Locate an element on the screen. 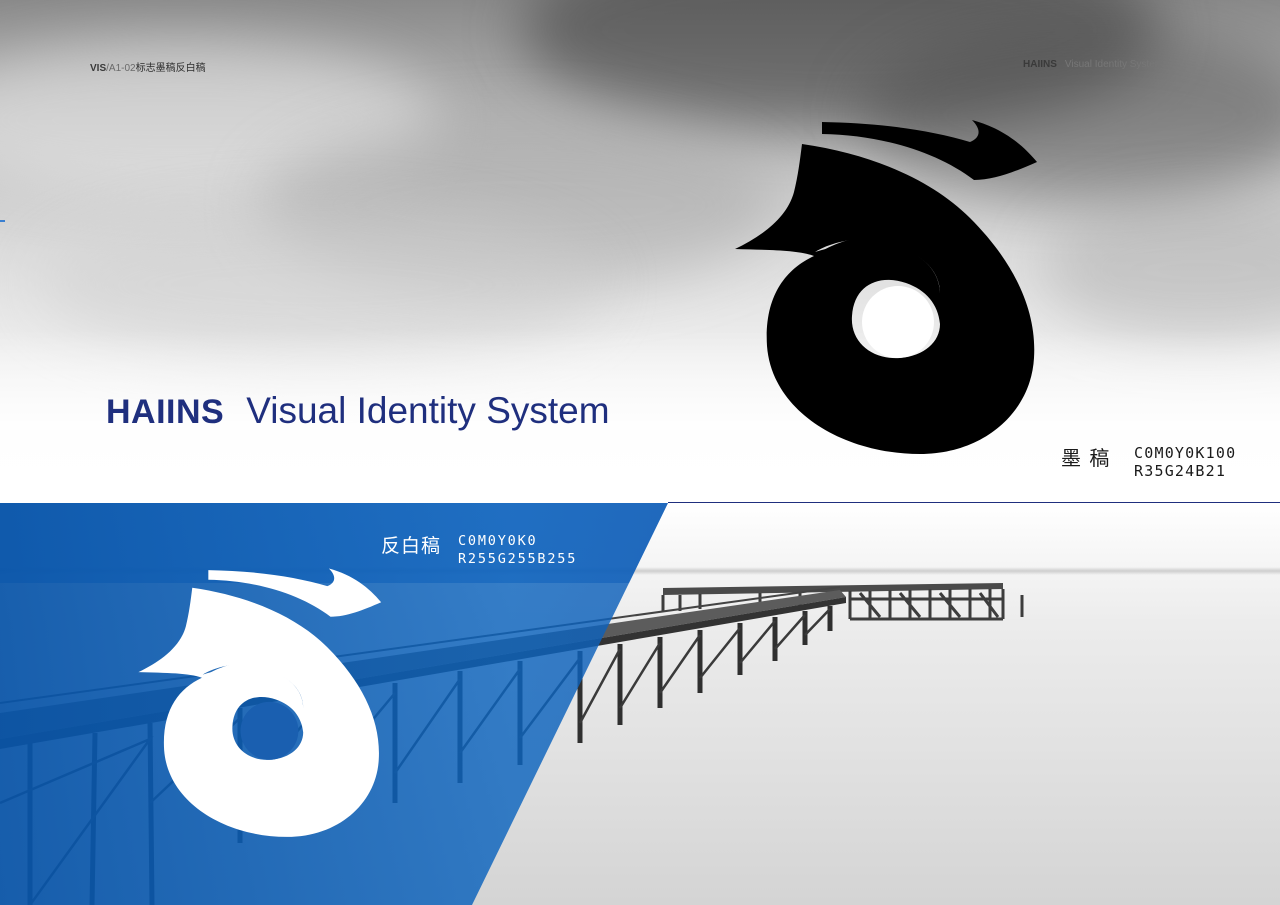 Image resolution: width=1280 pixels, height=905 pixels. reverse-rgb-value: R255G255B255 is located at coordinates (518, 559).